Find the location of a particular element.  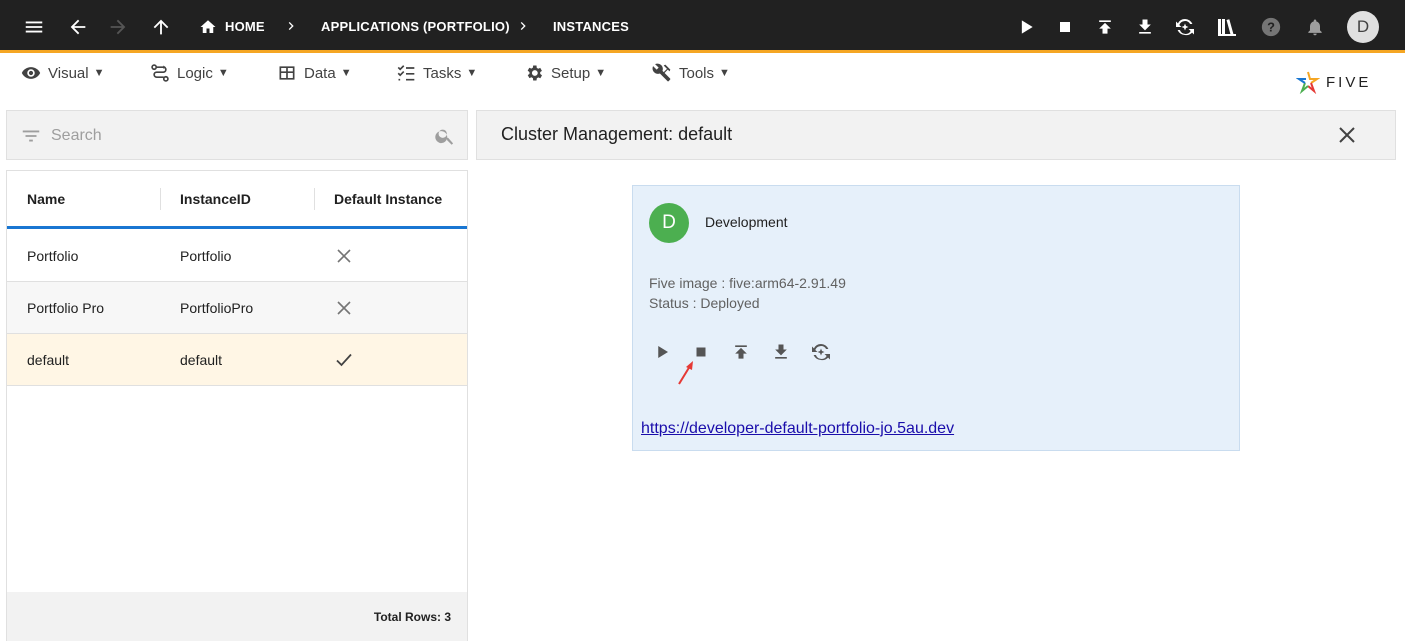

eye-icon is located at coordinates (31, 73).